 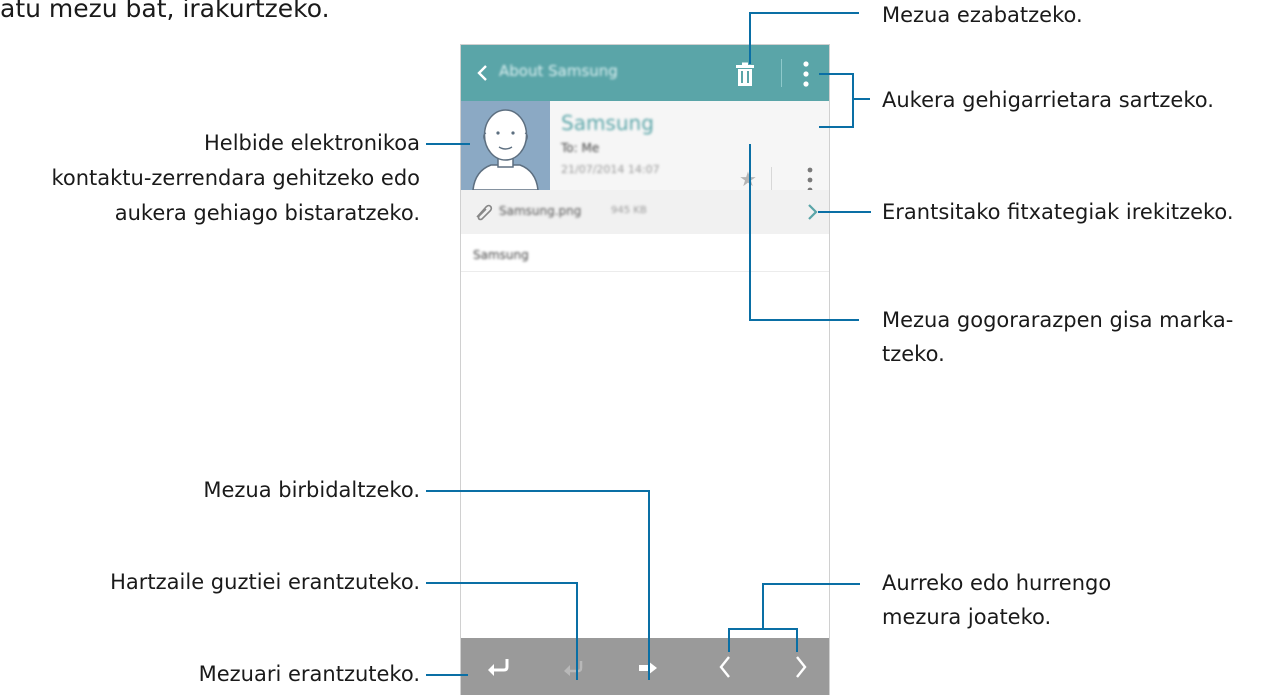 I want to click on callout-line-replyall-h, so click(x=502, y=583).